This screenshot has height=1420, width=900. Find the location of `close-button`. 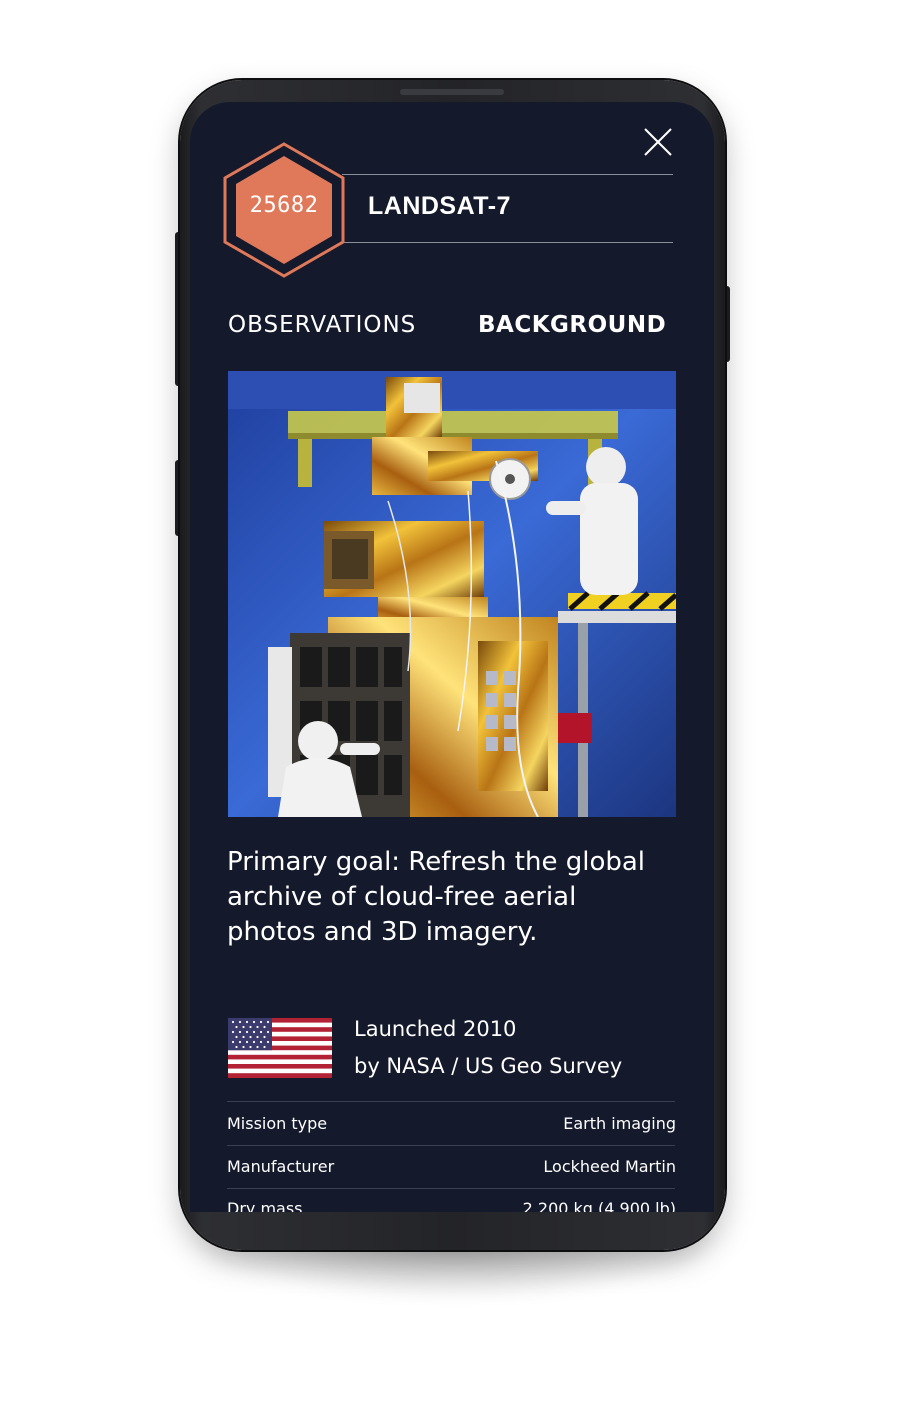

close-button is located at coordinates (658, 142).